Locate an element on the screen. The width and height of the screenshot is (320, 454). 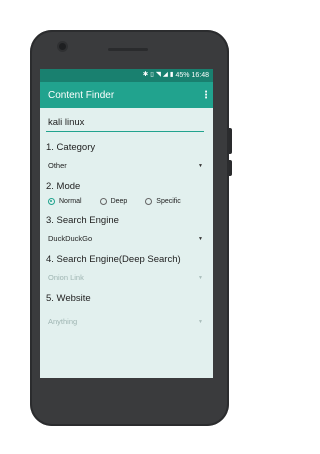
bluetooth-icon: ✱ is located at coordinates (145, 75).